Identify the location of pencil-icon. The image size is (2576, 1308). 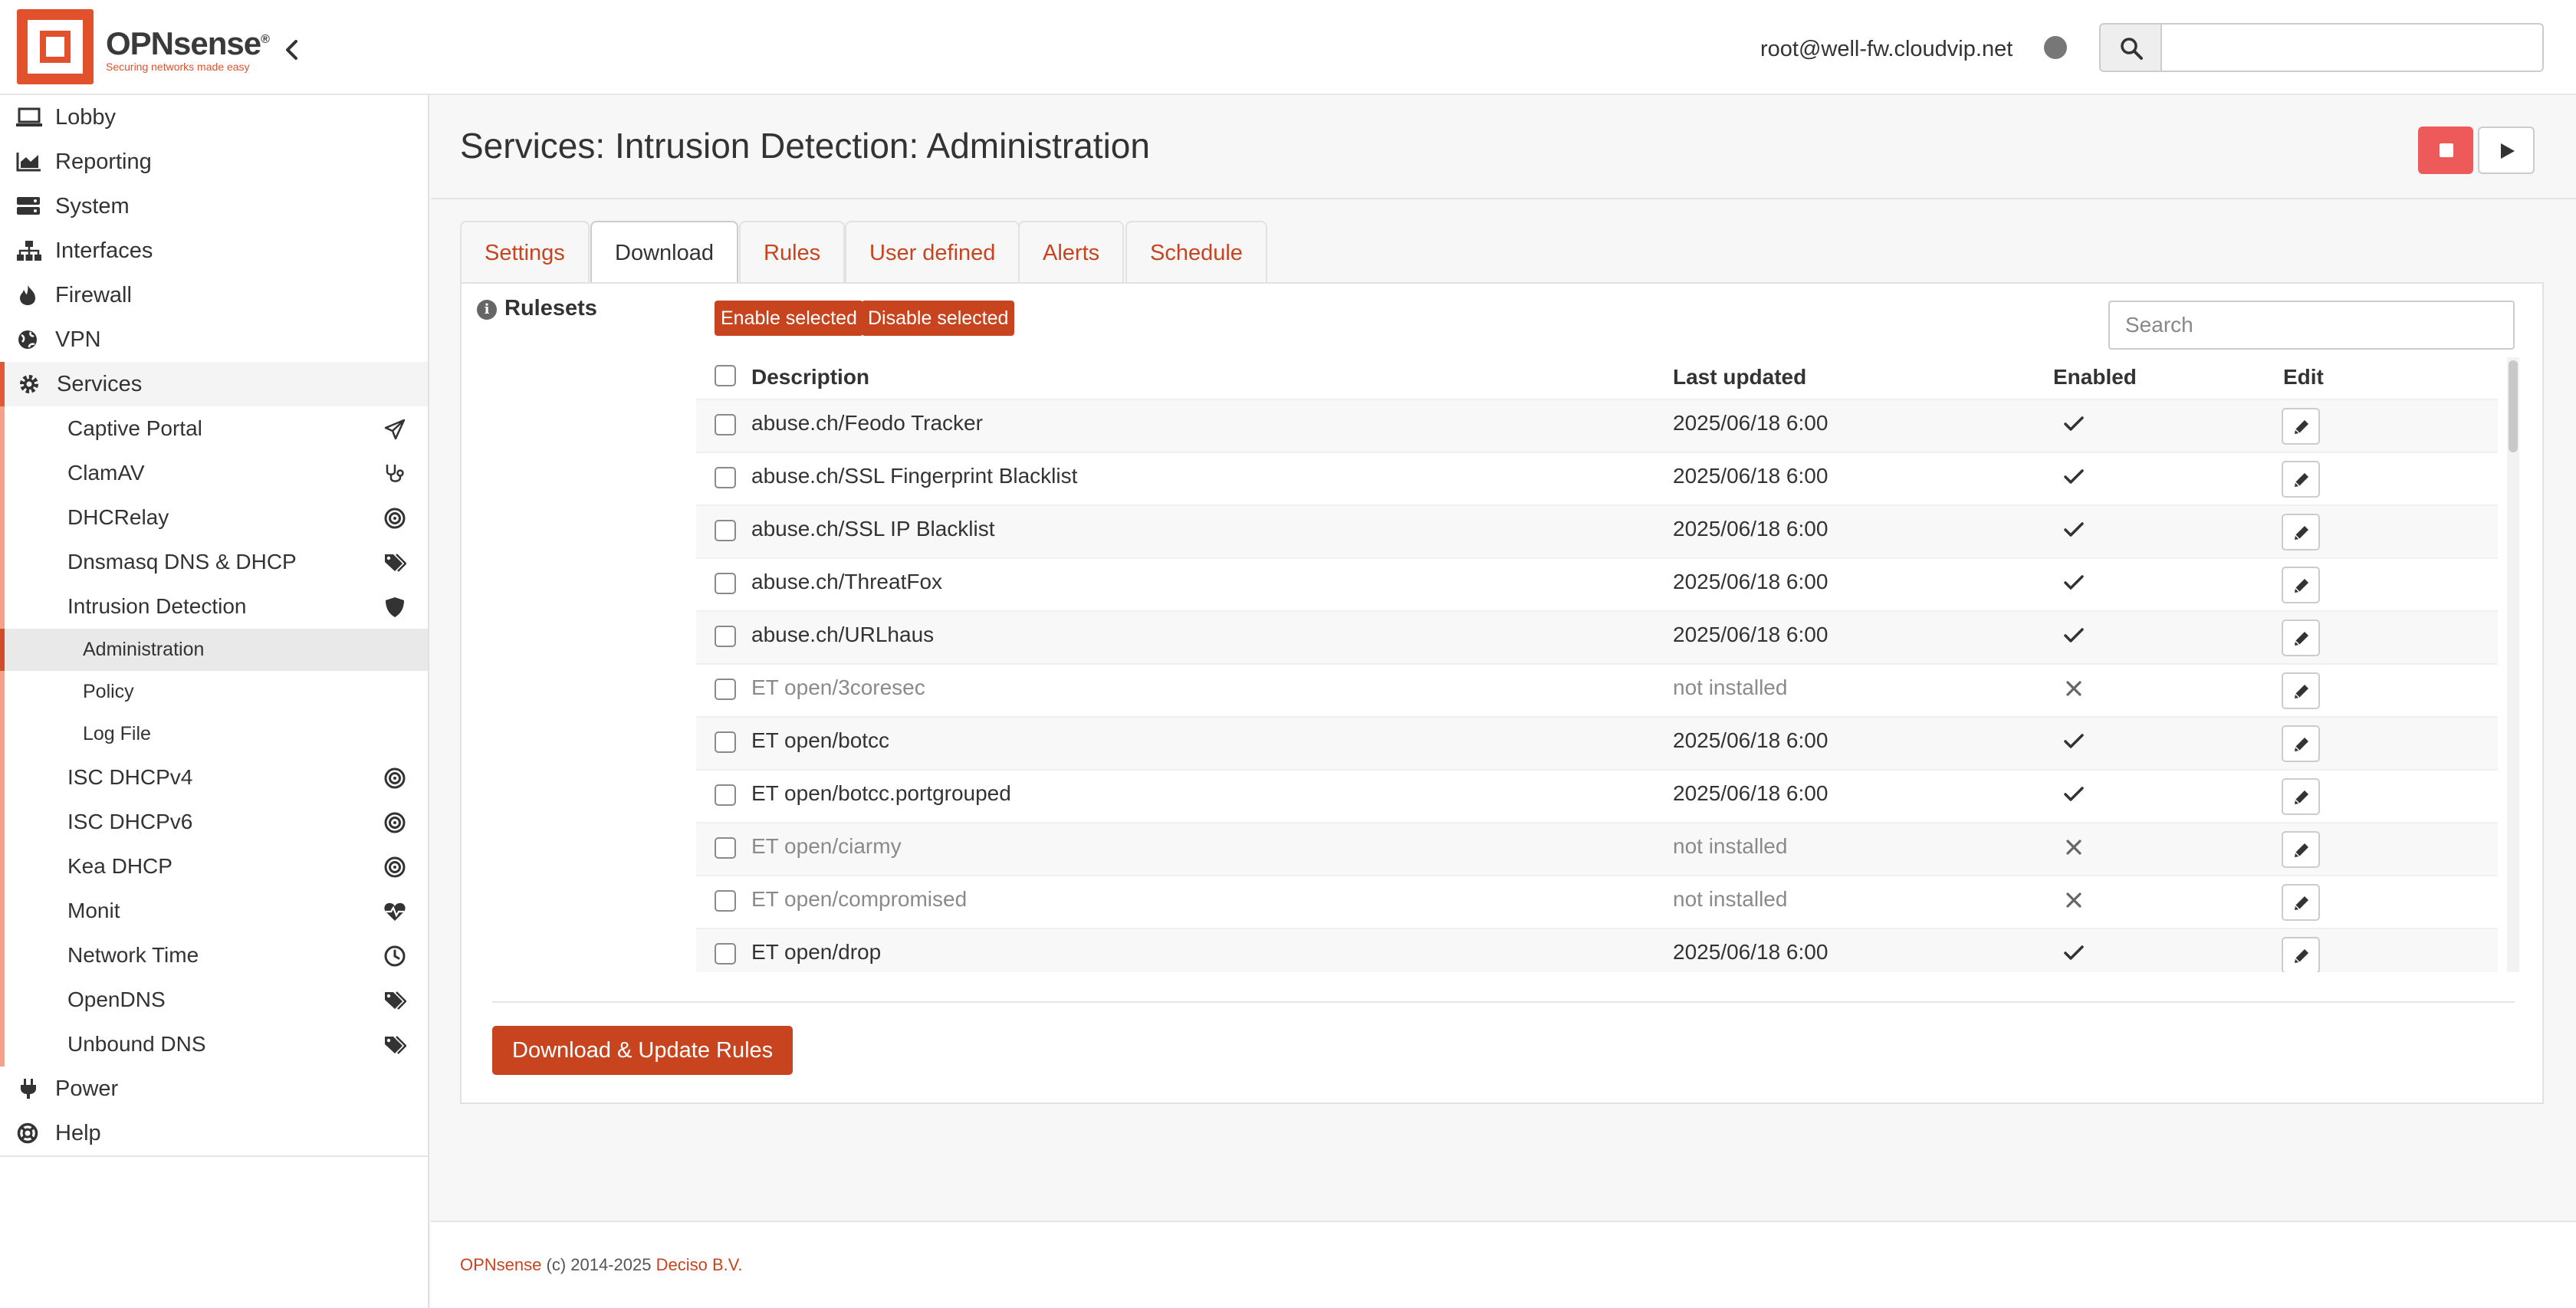
(2301, 586).